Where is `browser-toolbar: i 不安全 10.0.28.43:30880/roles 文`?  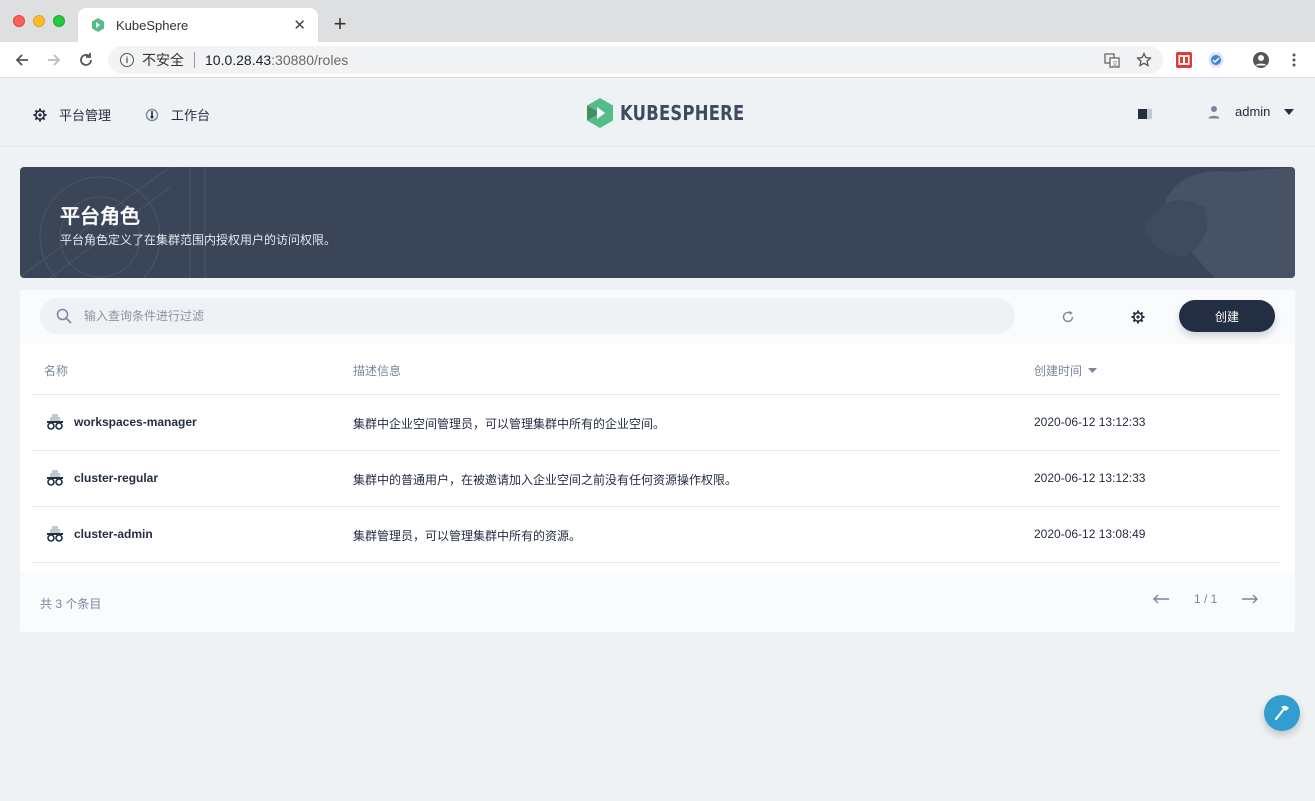 browser-toolbar: i 不安全 10.0.28.43:30880/roles 文 is located at coordinates (657, 60).